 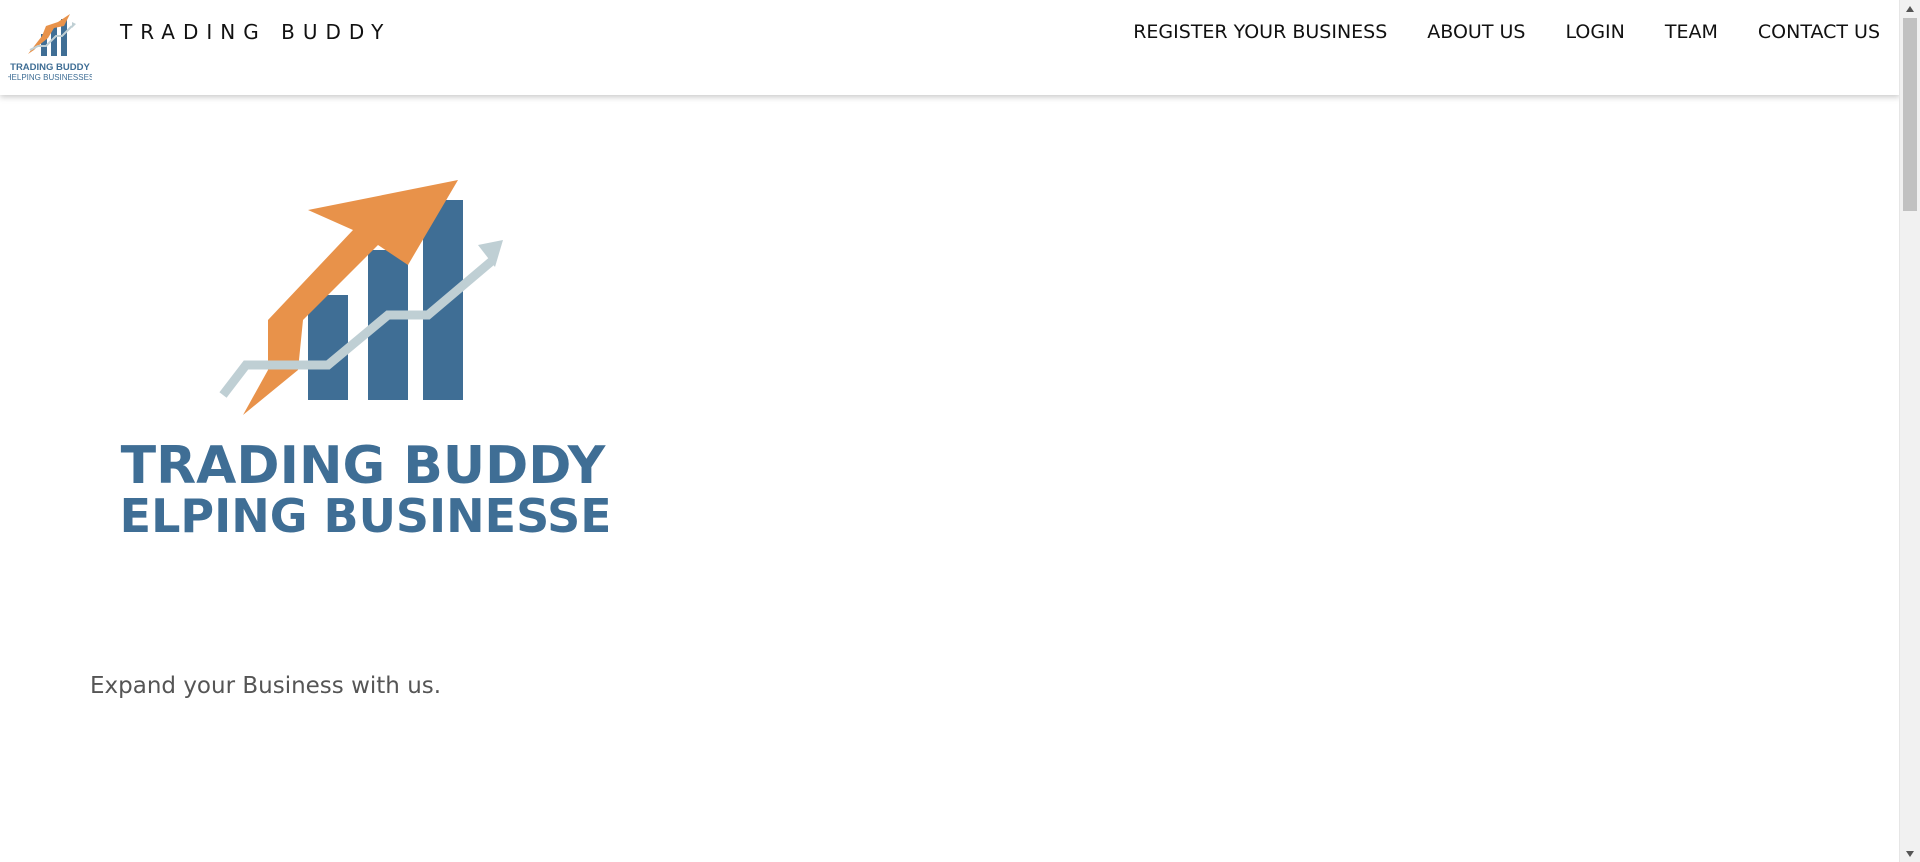 I want to click on scroll-up-button, so click(x=1910, y=8).